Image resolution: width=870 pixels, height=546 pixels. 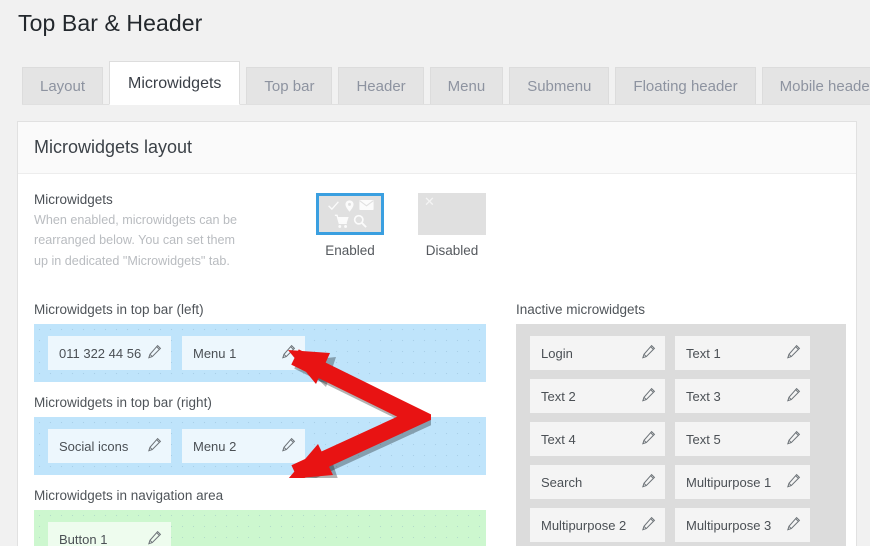 I want to click on option-choices: Enabled ✕ Disabled, so click(x=401, y=231).